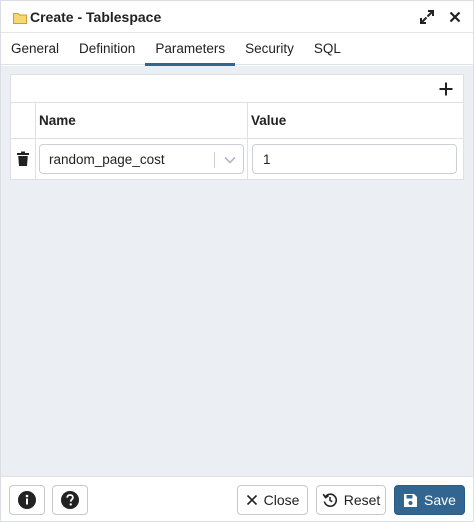  What do you see at coordinates (230, 160) in the screenshot?
I see `chevron-down-icon` at bounding box center [230, 160].